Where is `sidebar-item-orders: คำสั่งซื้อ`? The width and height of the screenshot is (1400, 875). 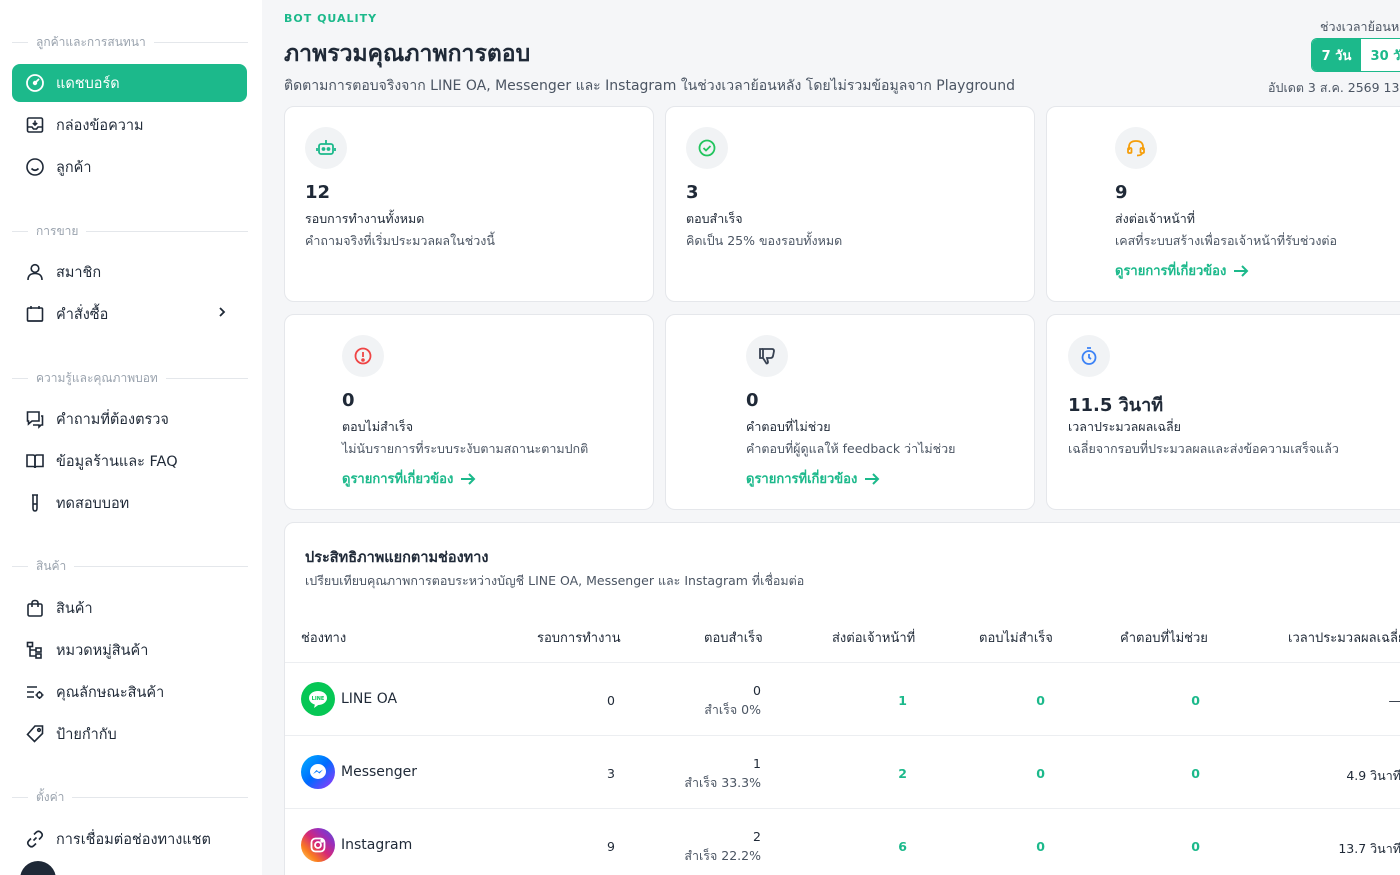
sidebar-item-orders: คำสั่งซื้อ is located at coordinates (129, 314).